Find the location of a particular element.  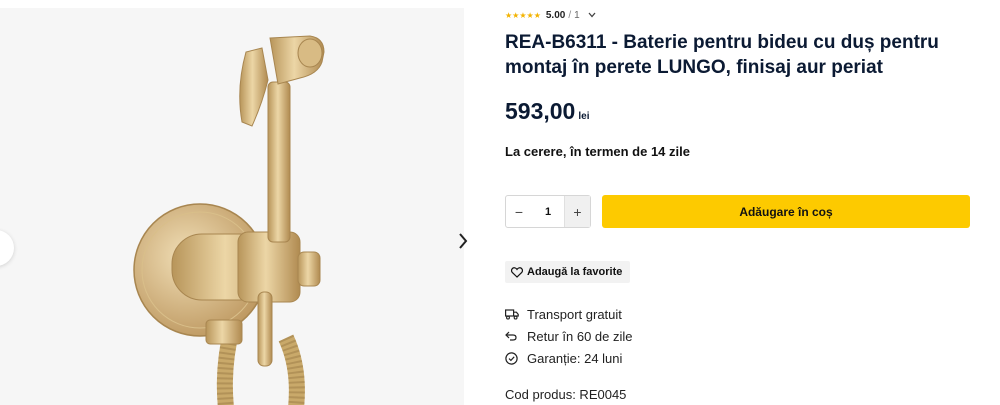

price: 593,00 lei is located at coordinates (547, 111).